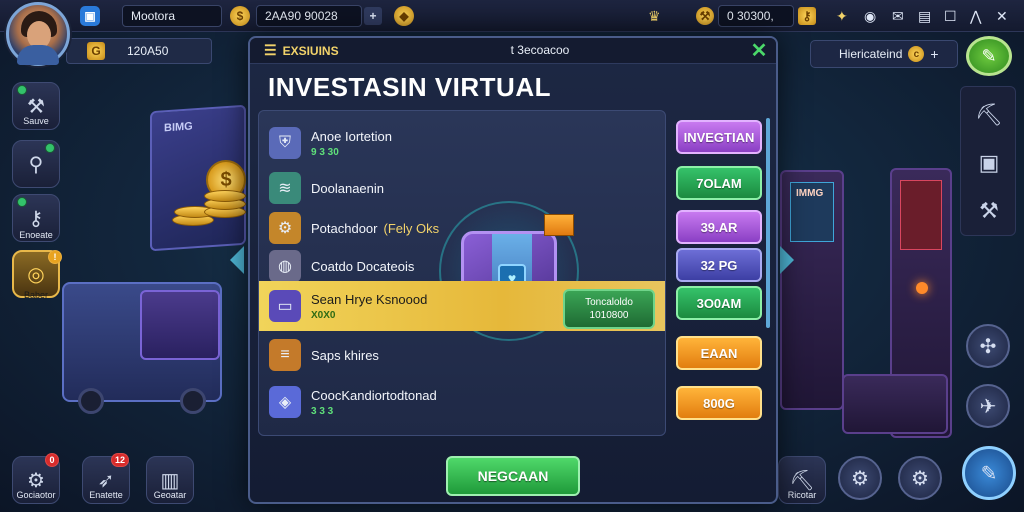 Image resolution: width=1024 pixels, height=512 pixels. I want to click on jet-icon: ✈, so click(988, 406).